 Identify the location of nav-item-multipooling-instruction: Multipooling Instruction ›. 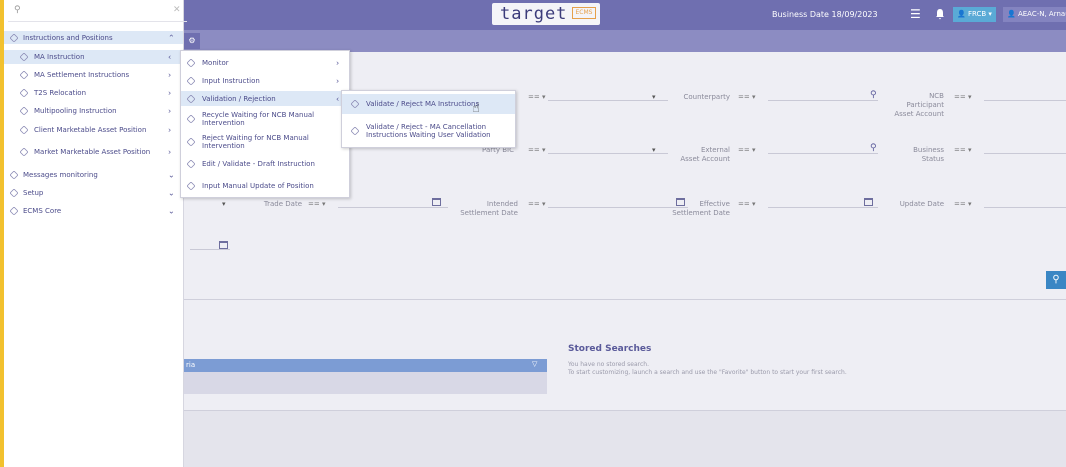
(93, 111).